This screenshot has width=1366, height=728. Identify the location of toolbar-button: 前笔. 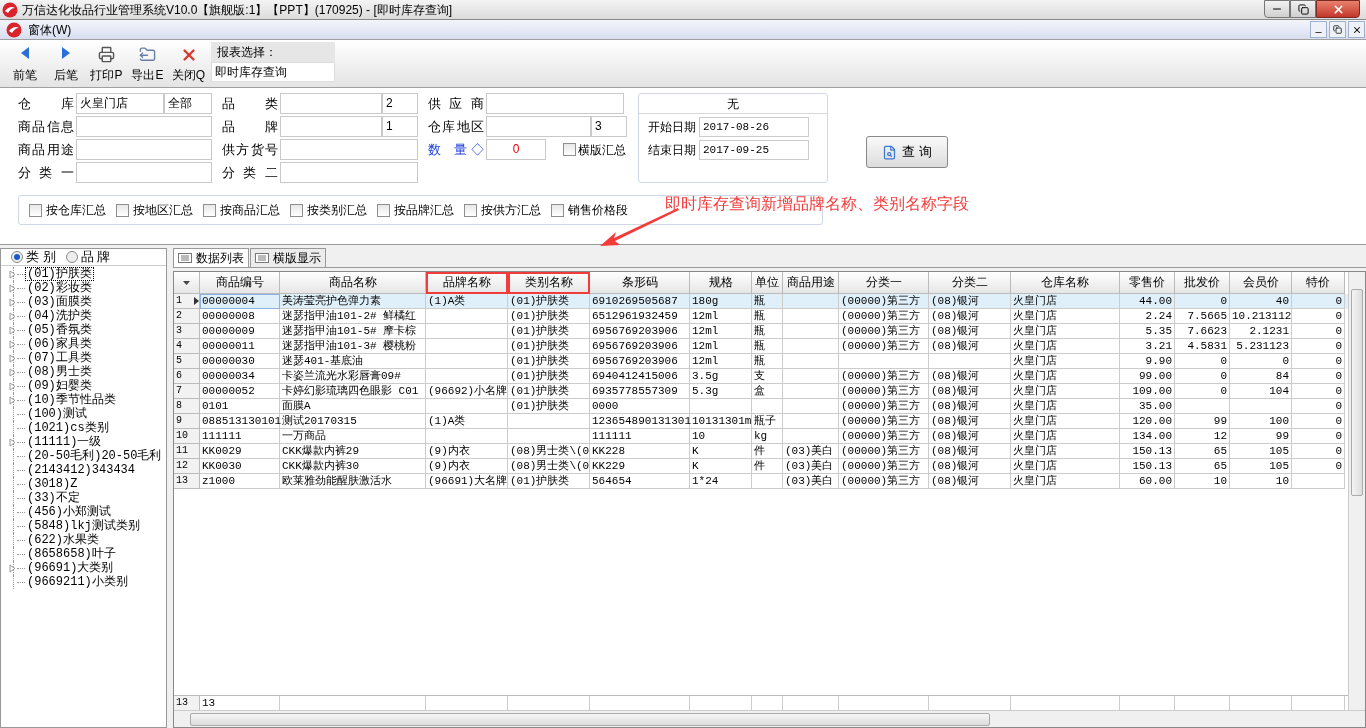
(24, 64).